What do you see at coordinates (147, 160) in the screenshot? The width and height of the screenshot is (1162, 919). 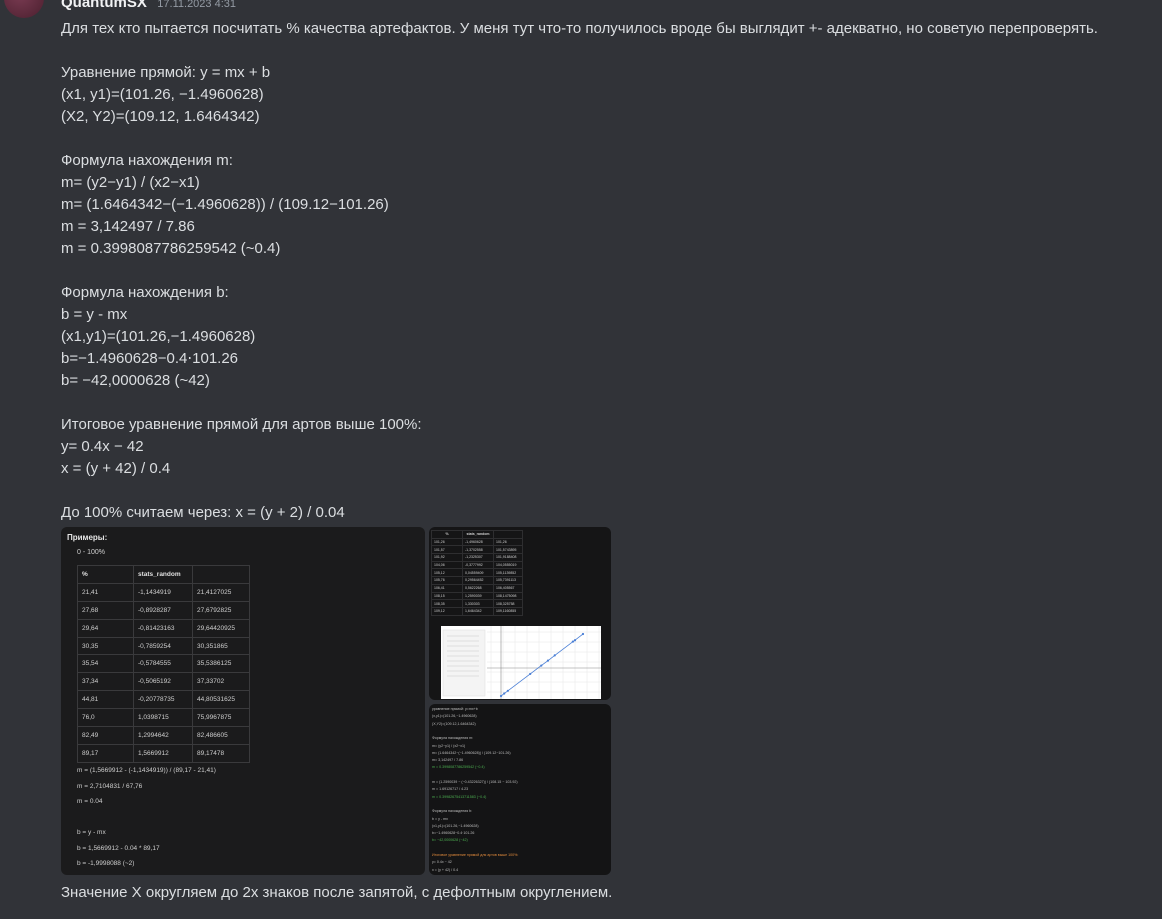 I see `message-line: Формула нахождения m:` at bounding box center [147, 160].